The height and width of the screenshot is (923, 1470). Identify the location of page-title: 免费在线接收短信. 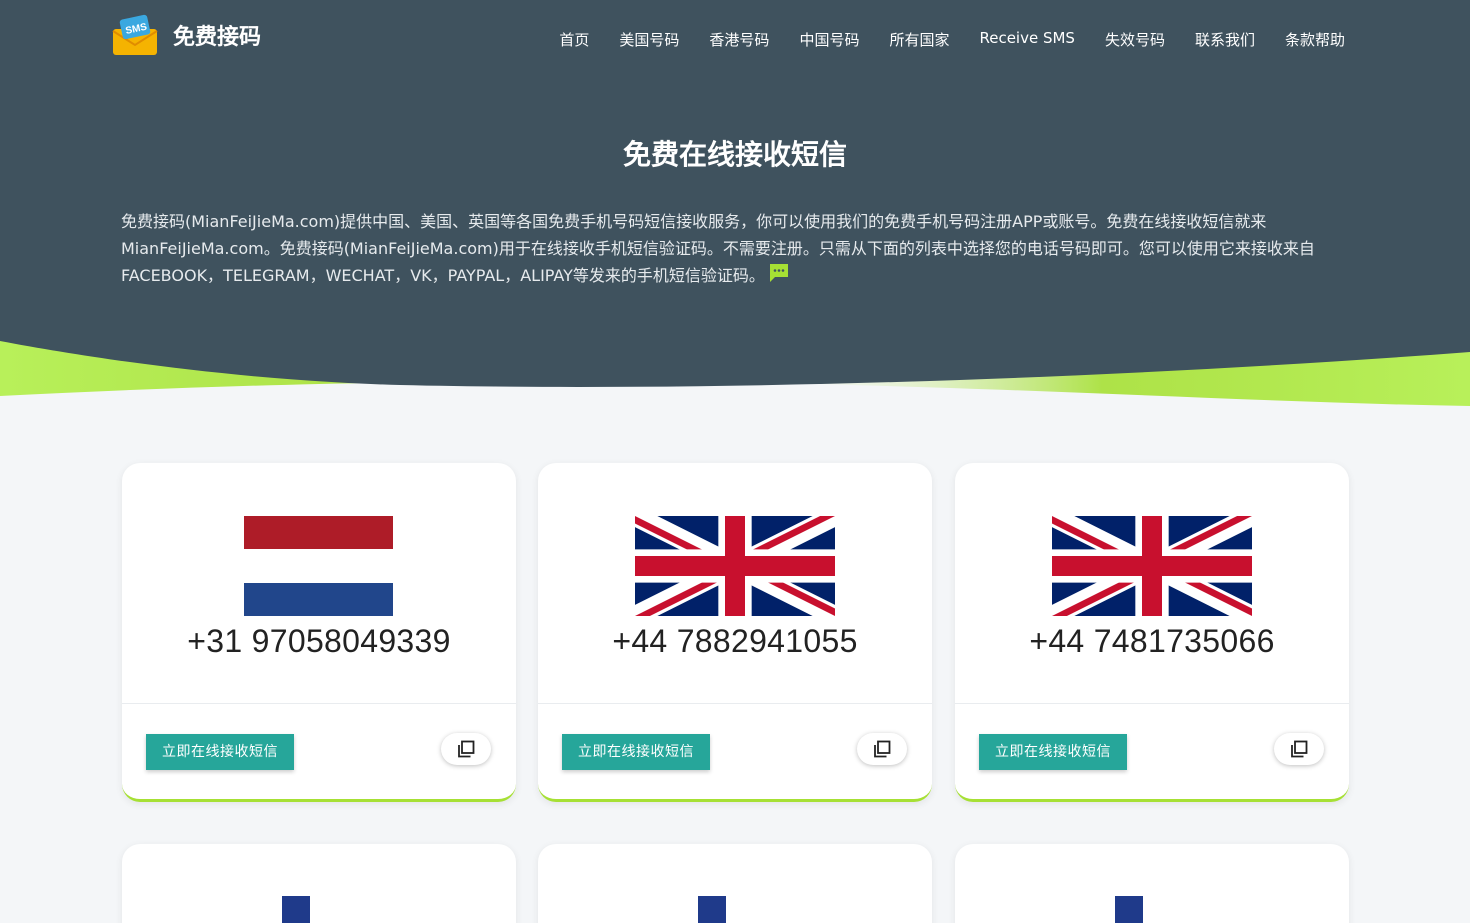
(734, 154).